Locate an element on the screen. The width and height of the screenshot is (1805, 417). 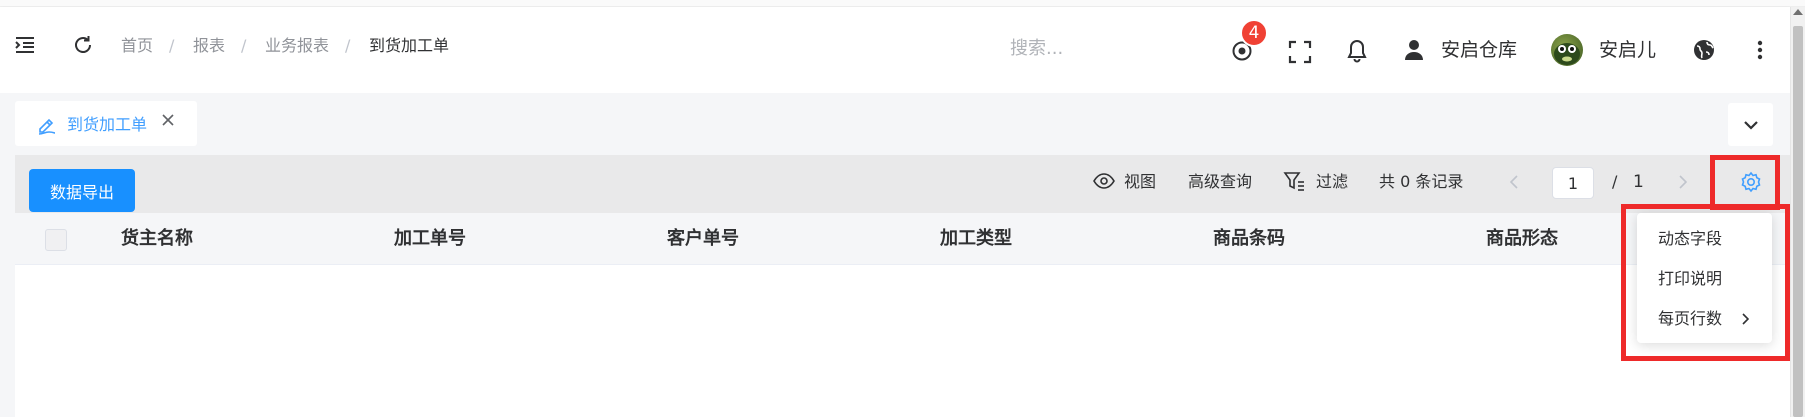
highlight-box-menu is located at coordinates (1705, 282).